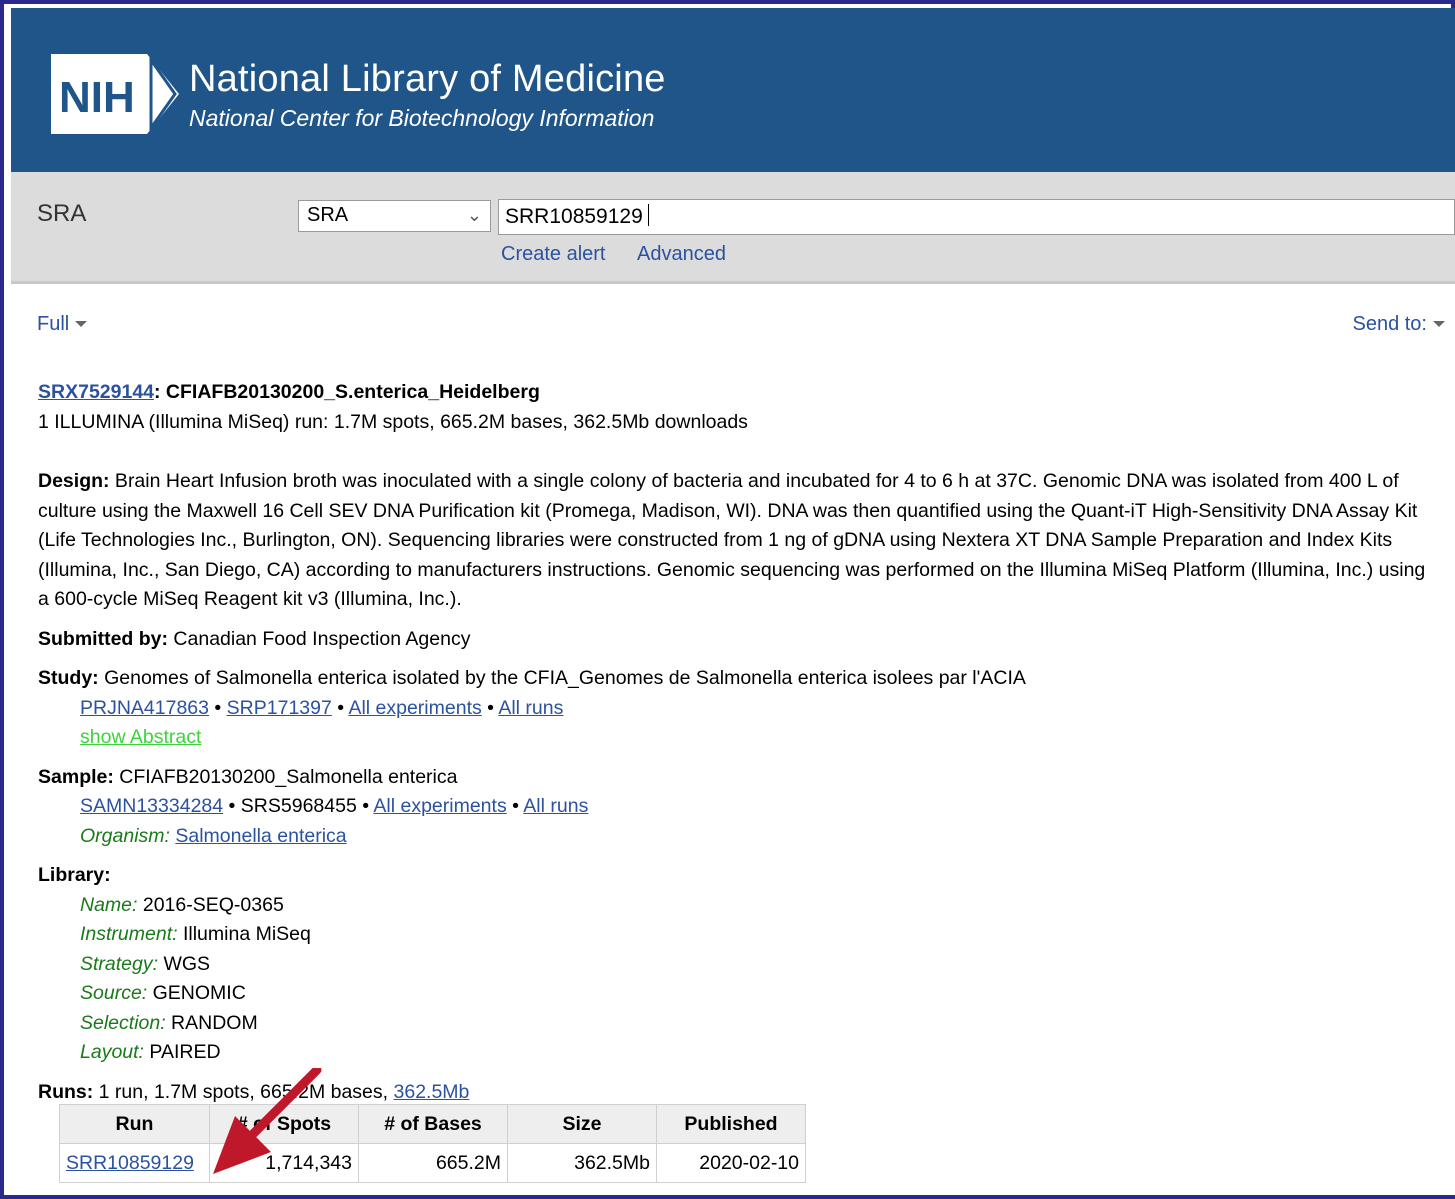 The width and height of the screenshot is (1455, 1199). What do you see at coordinates (119, 963) in the screenshot?
I see `library-key: Strategy:` at bounding box center [119, 963].